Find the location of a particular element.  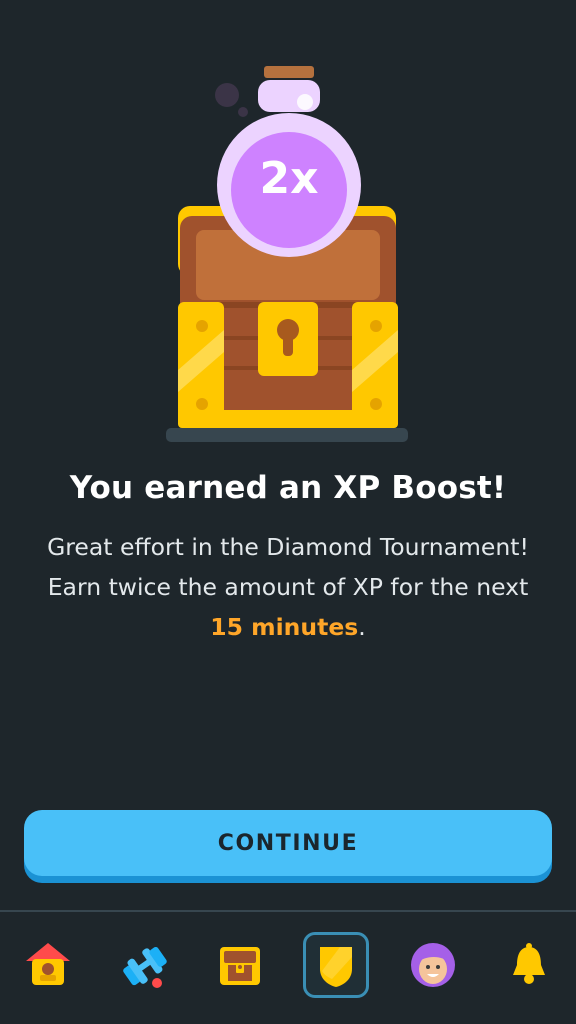

tab-leagues is located at coordinates (336, 965).